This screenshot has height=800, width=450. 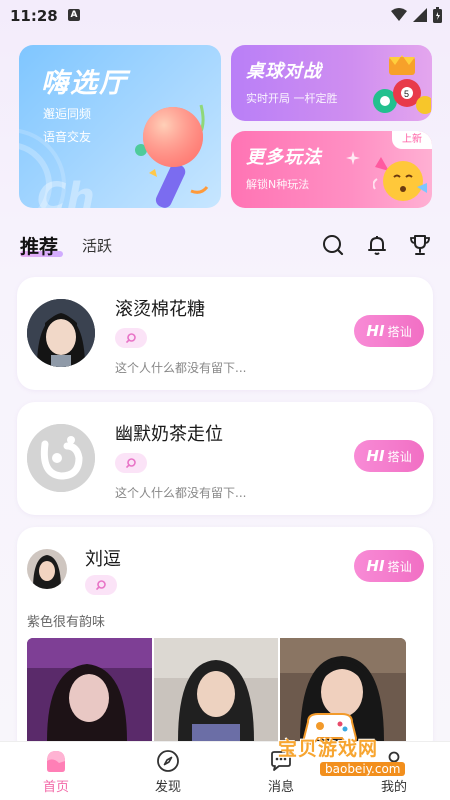 I want to click on microphone-icon, so click(x=172, y=156).